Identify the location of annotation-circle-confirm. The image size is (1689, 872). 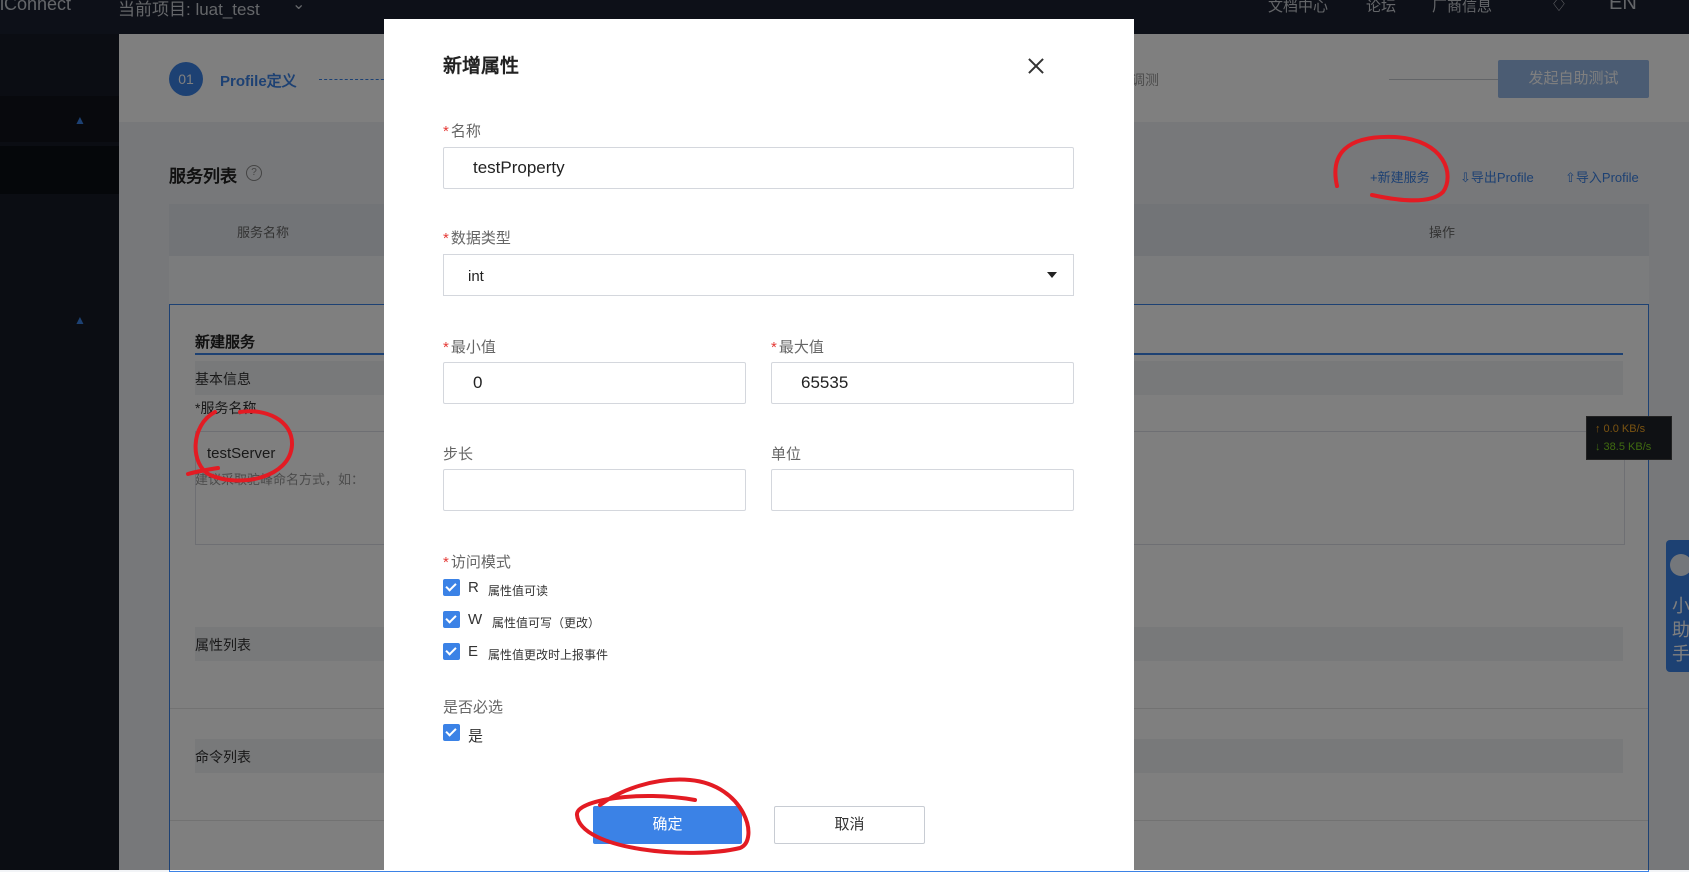
(663, 816).